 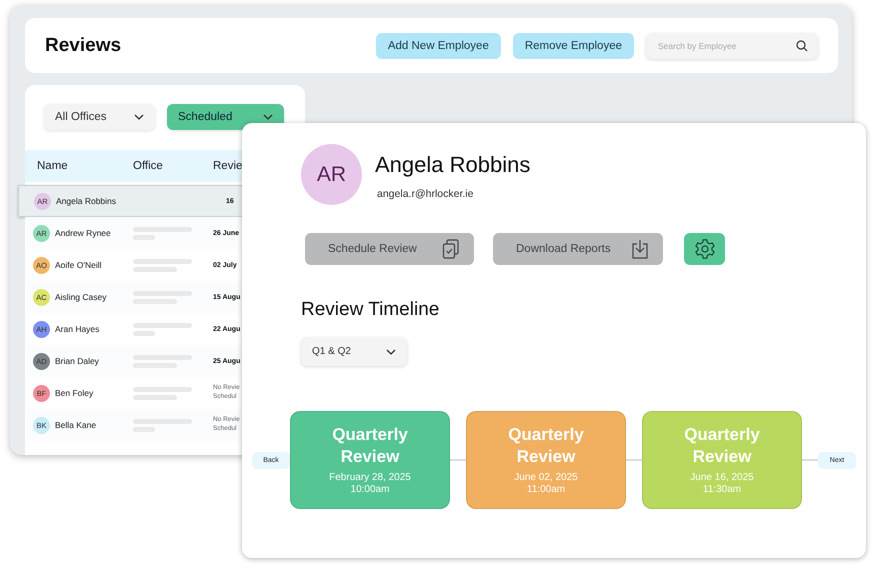 What do you see at coordinates (425, 194) in the screenshot?
I see `employee-email: angela.r@hrlocker.ie` at bounding box center [425, 194].